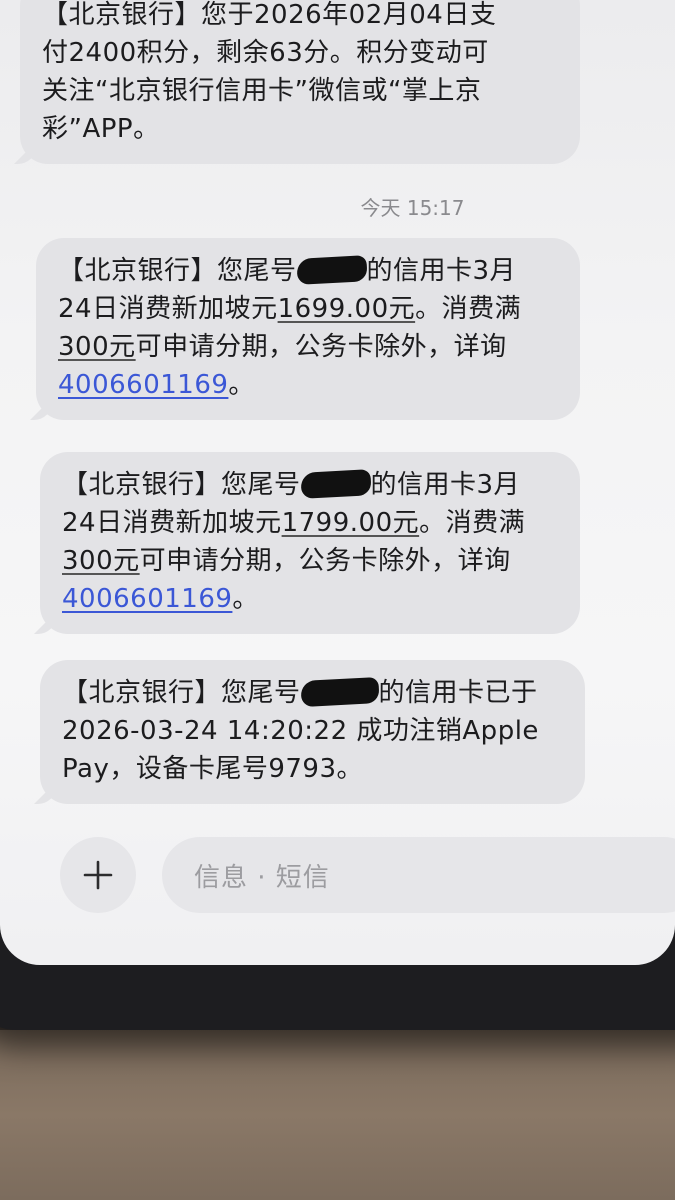  I want to click on message-text: 的信用卡已于, so click(458, 693).